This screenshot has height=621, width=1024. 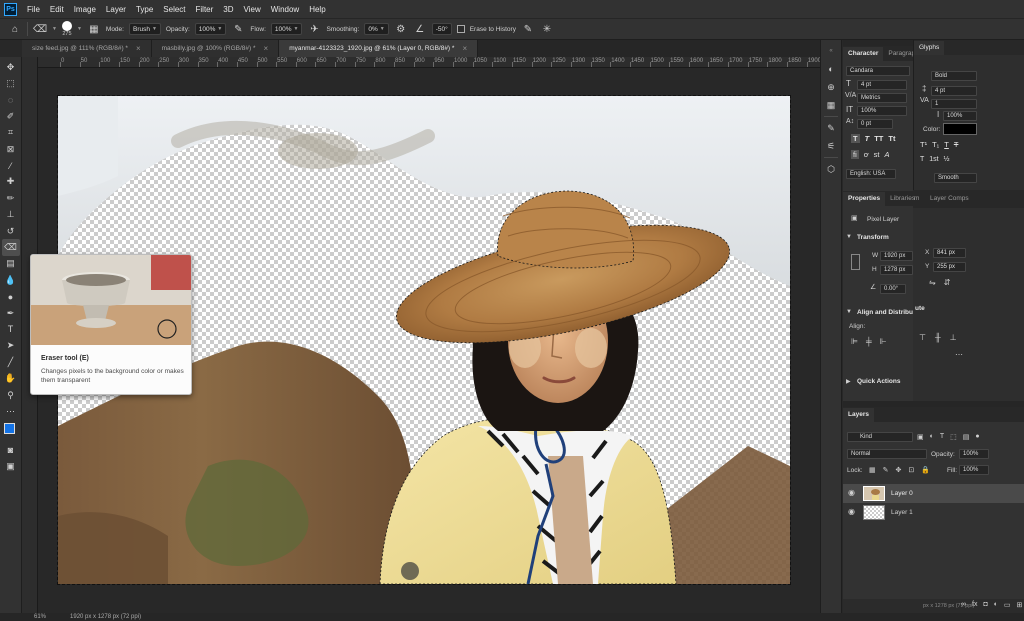 What do you see at coordinates (11, 450) in the screenshot?
I see `quick-mask-icon: ◙` at bounding box center [11, 450].